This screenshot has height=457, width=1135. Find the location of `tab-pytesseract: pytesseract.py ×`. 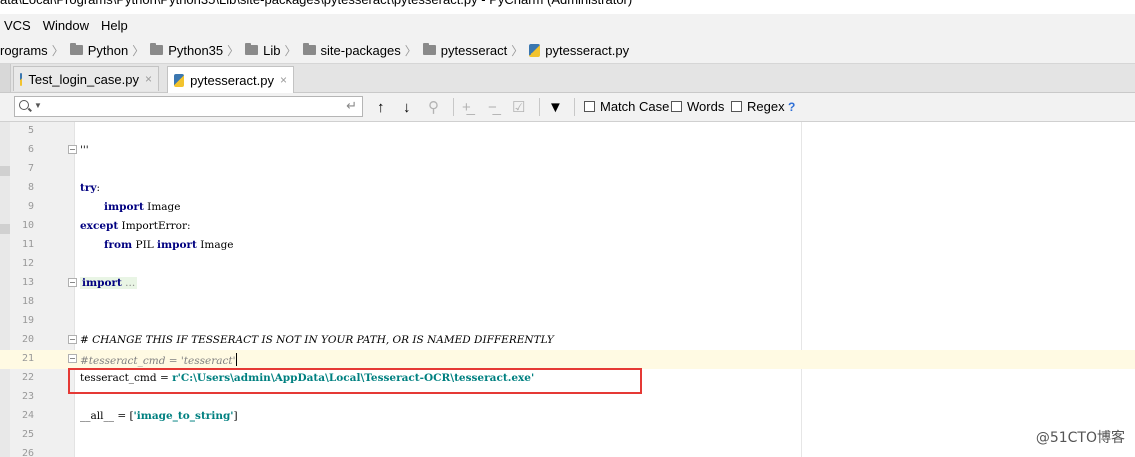

tab-pytesseract: pytesseract.py × is located at coordinates (230, 79).